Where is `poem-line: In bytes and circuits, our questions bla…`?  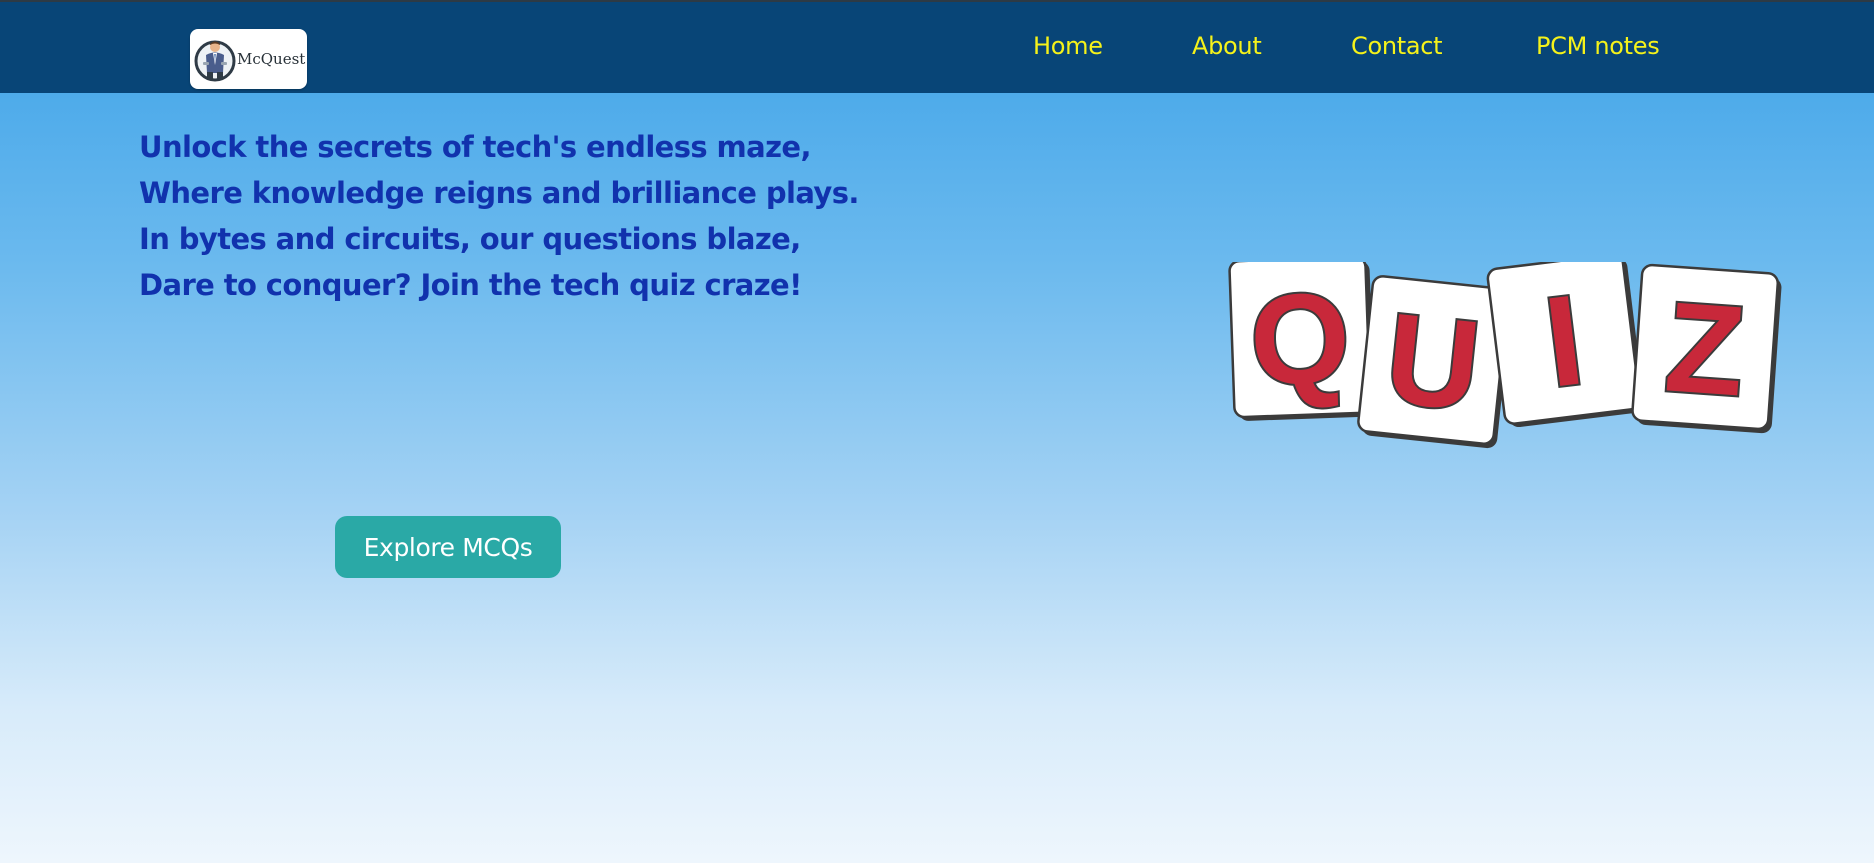 poem-line: In bytes and circuits, our questions bla… is located at coordinates (470, 239).